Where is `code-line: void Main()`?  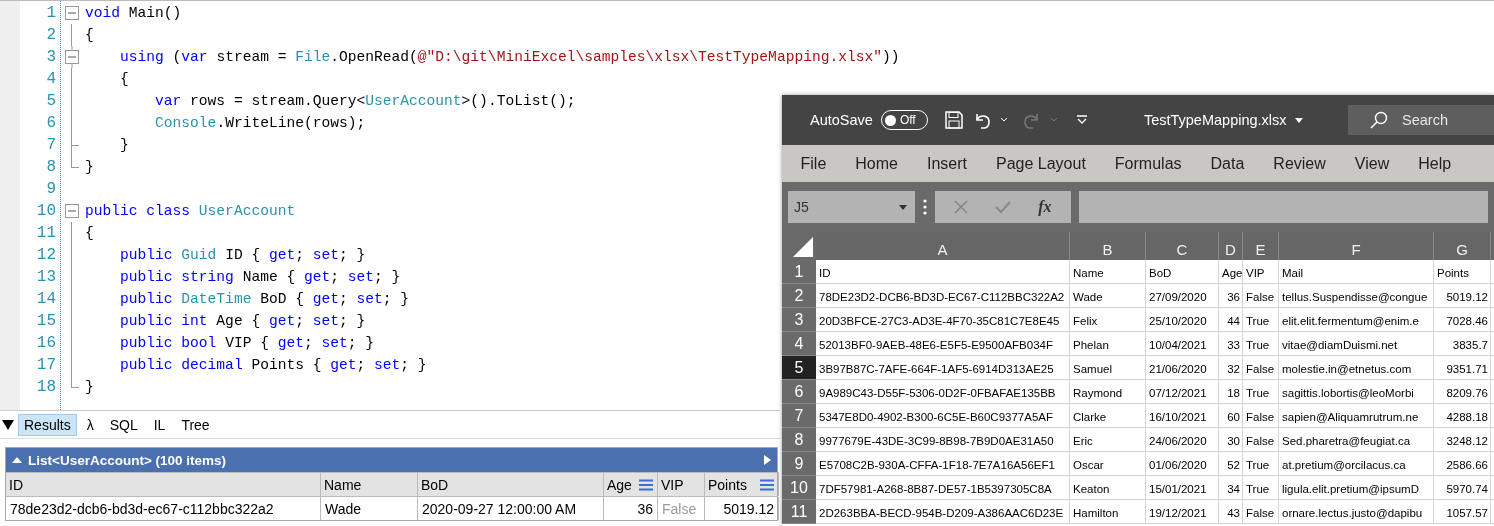
code-line: void Main() is located at coordinates (133, 13).